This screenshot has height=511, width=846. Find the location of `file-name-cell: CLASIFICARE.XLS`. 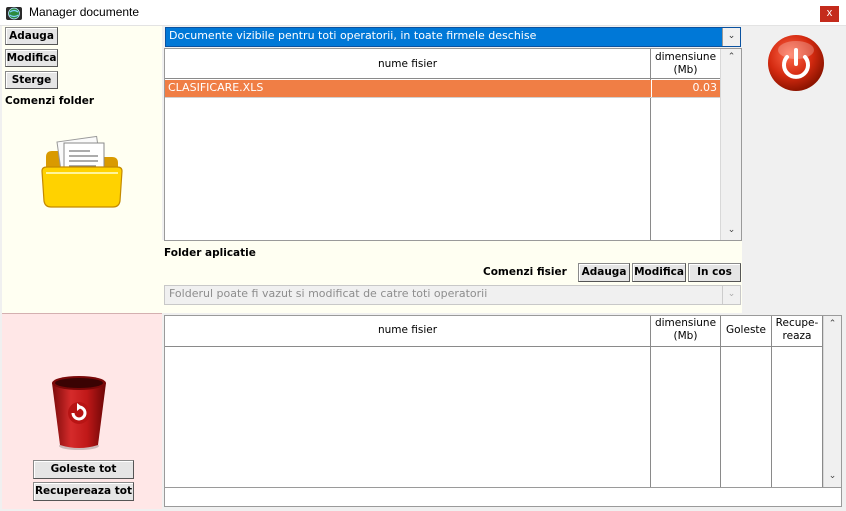

file-name-cell: CLASIFICARE.XLS is located at coordinates (216, 87).